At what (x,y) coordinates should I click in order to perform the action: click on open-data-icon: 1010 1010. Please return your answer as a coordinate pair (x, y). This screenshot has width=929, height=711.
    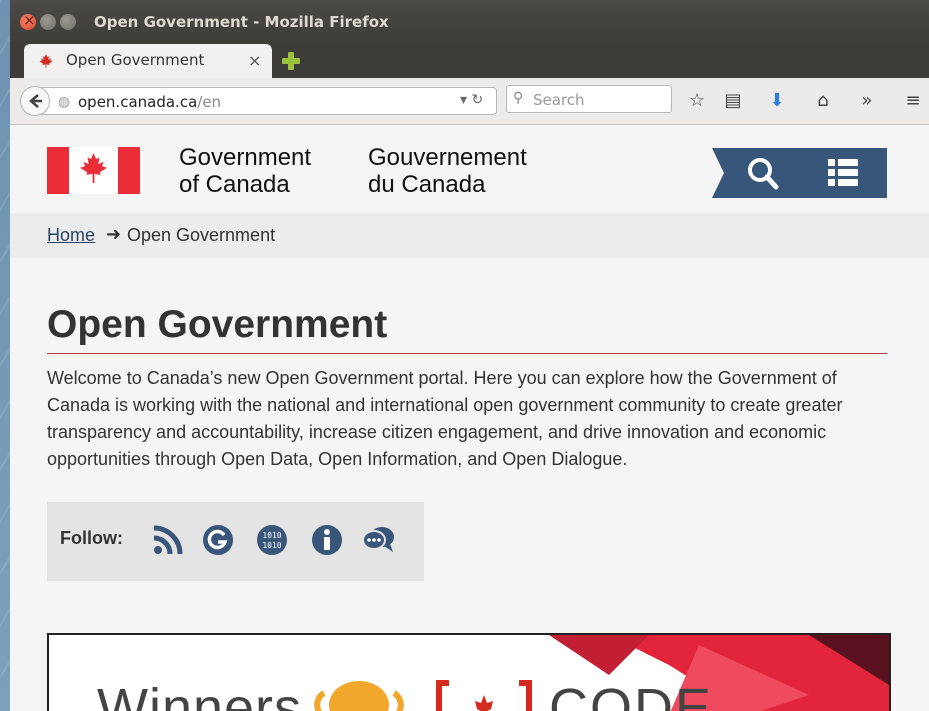
    Looking at the image, I should click on (272, 540).